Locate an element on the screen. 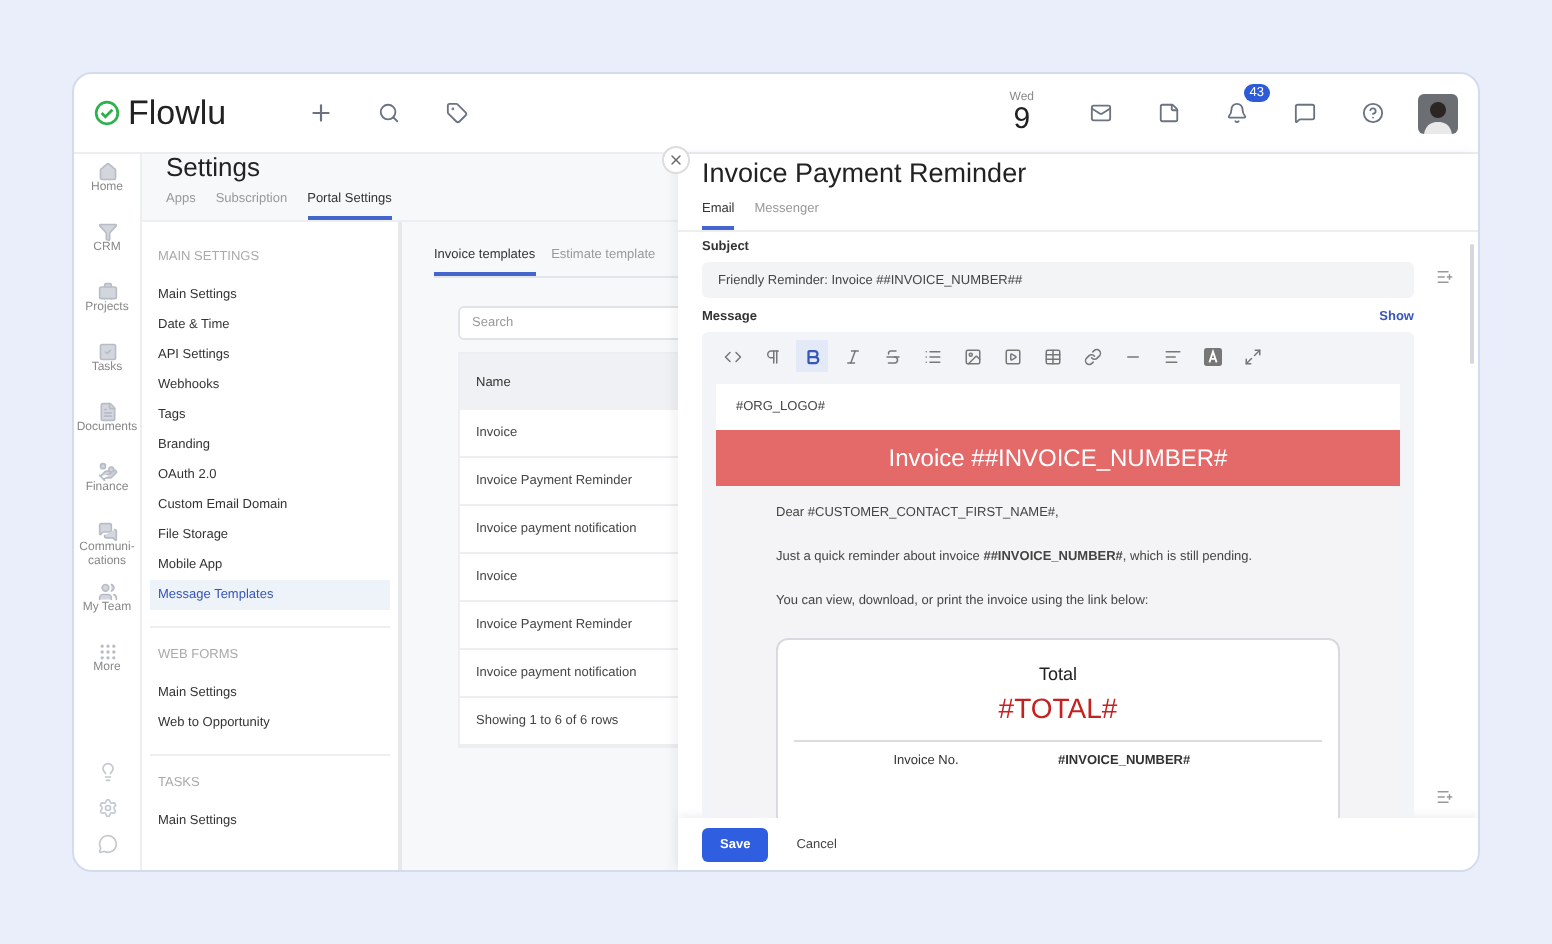  page-title: Settings is located at coordinates (214, 167).